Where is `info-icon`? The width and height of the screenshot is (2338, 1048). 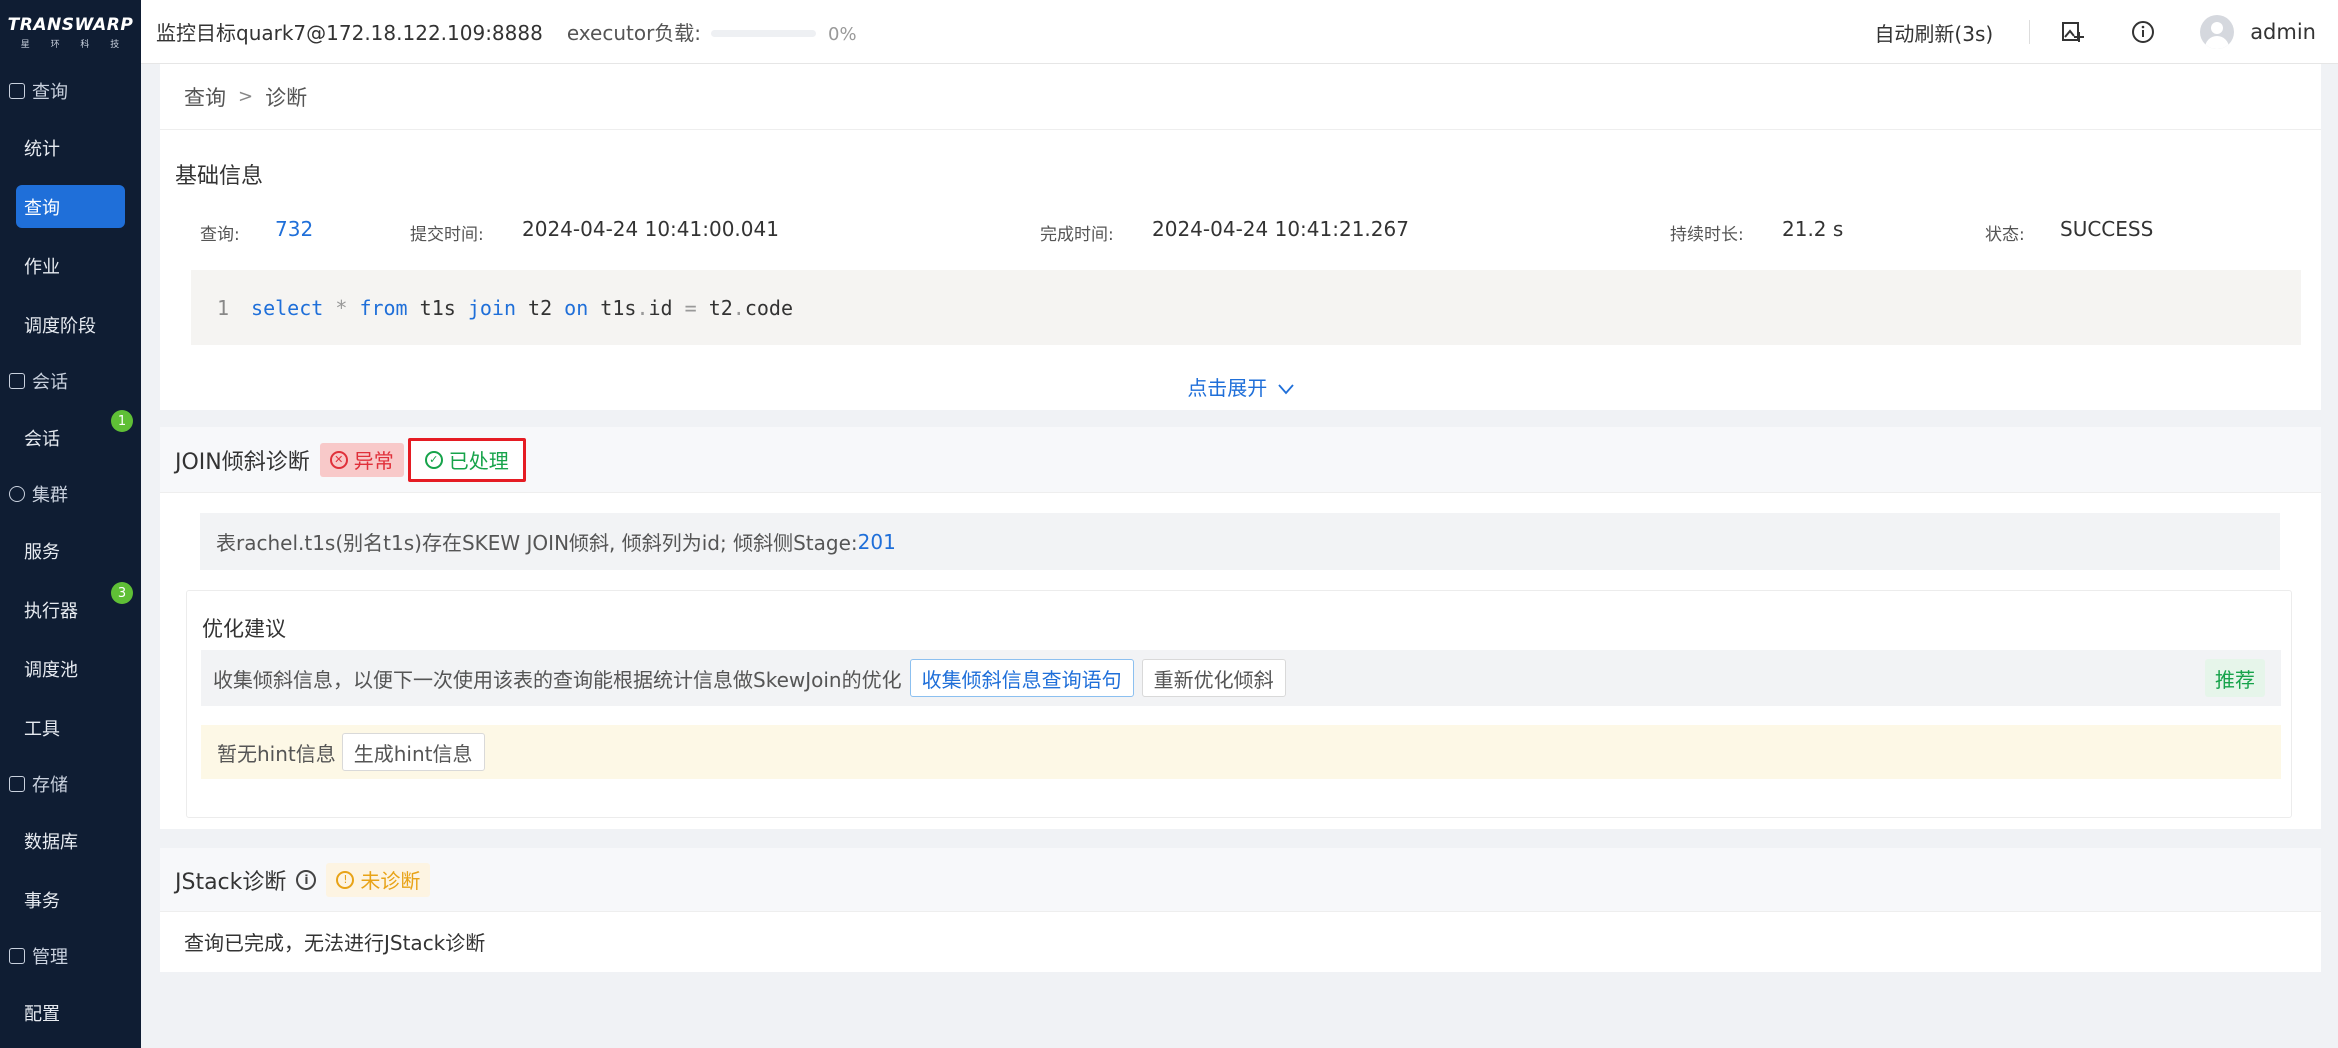
info-icon is located at coordinates (2143, 32).